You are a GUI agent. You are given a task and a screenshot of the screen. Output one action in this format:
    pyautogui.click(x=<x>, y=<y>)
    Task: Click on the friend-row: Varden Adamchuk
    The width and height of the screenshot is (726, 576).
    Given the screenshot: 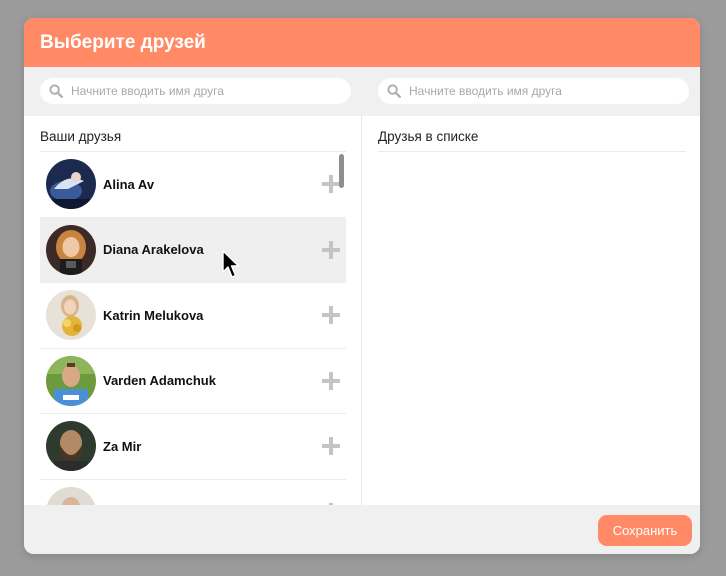 What is the action you would take?
    pyautogui.click(x=193, y=380)
    